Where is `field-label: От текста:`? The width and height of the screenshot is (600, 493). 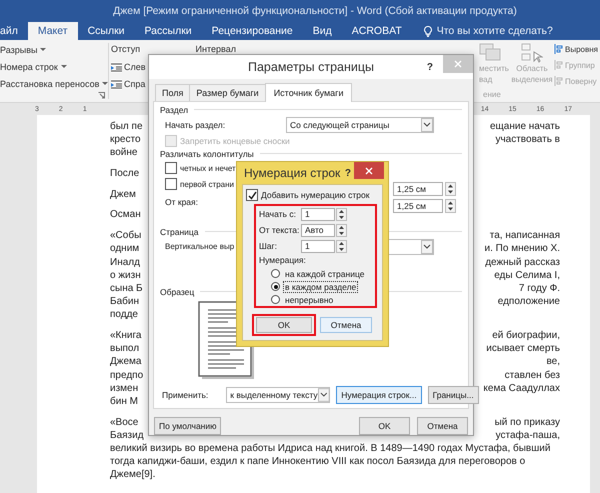 field-label: От текста: is located at coordinates (279, 230).